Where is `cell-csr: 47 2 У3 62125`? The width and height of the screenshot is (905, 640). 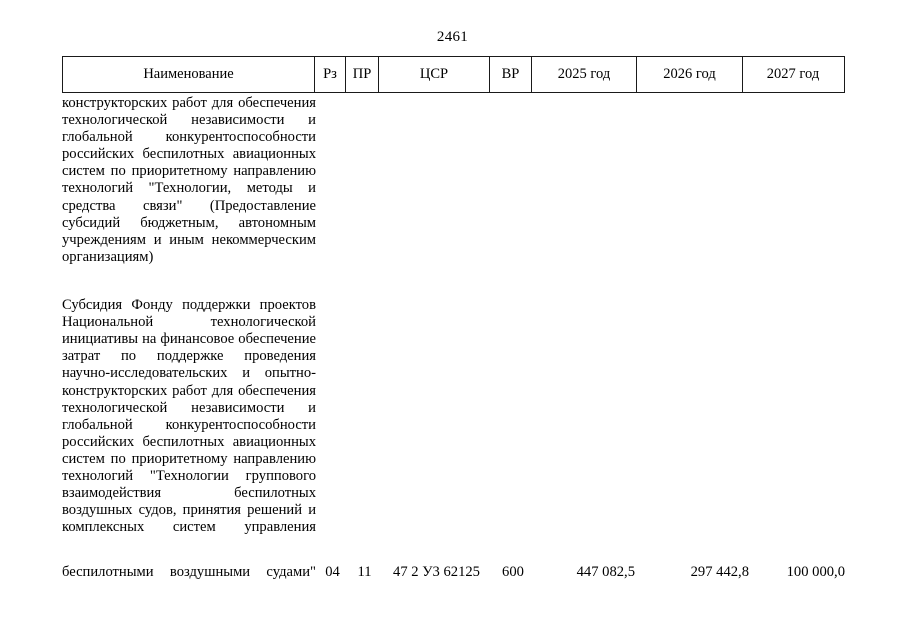
cell-csr: 47 2 У3 62125 is located at coordinates (436, 572).